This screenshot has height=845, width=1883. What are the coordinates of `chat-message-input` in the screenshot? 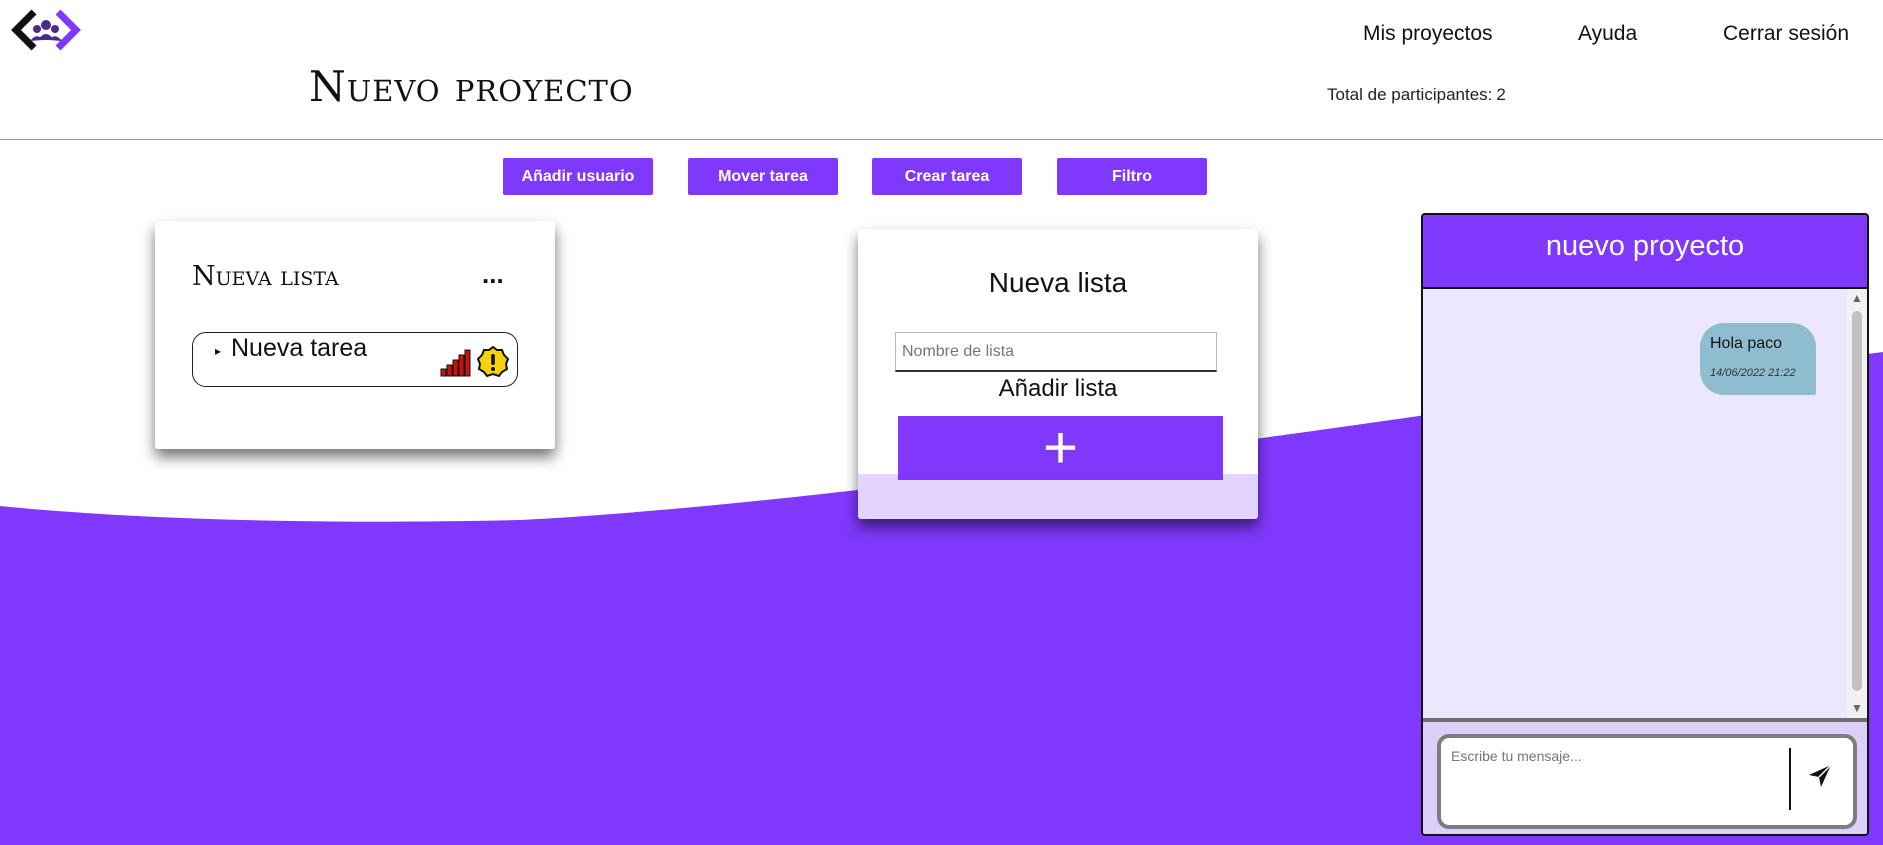 It's located at (1616, 781).